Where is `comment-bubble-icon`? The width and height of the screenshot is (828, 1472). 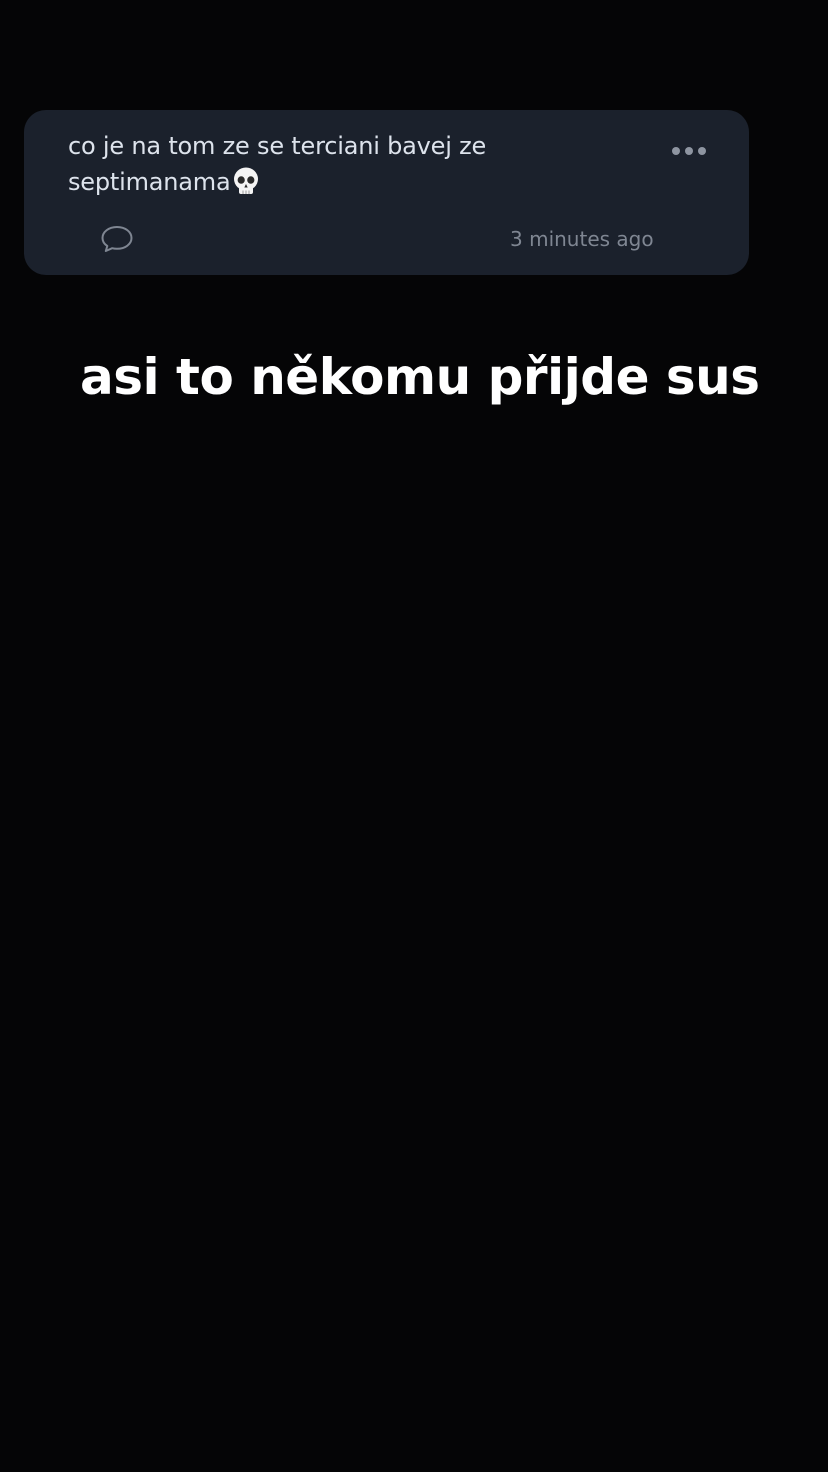
comment-bubble-icon is located at coordinates (117, 239).